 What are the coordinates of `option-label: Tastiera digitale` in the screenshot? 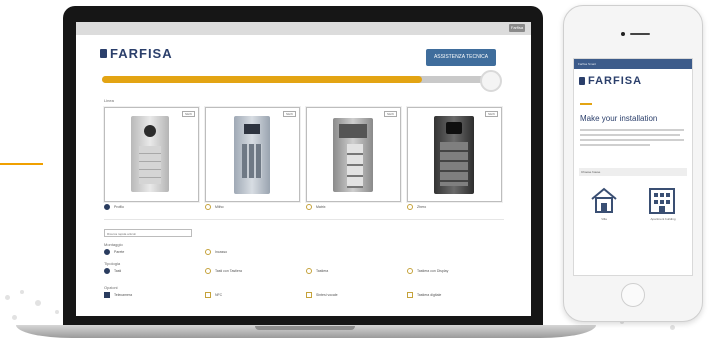 It's located at (429, 295).